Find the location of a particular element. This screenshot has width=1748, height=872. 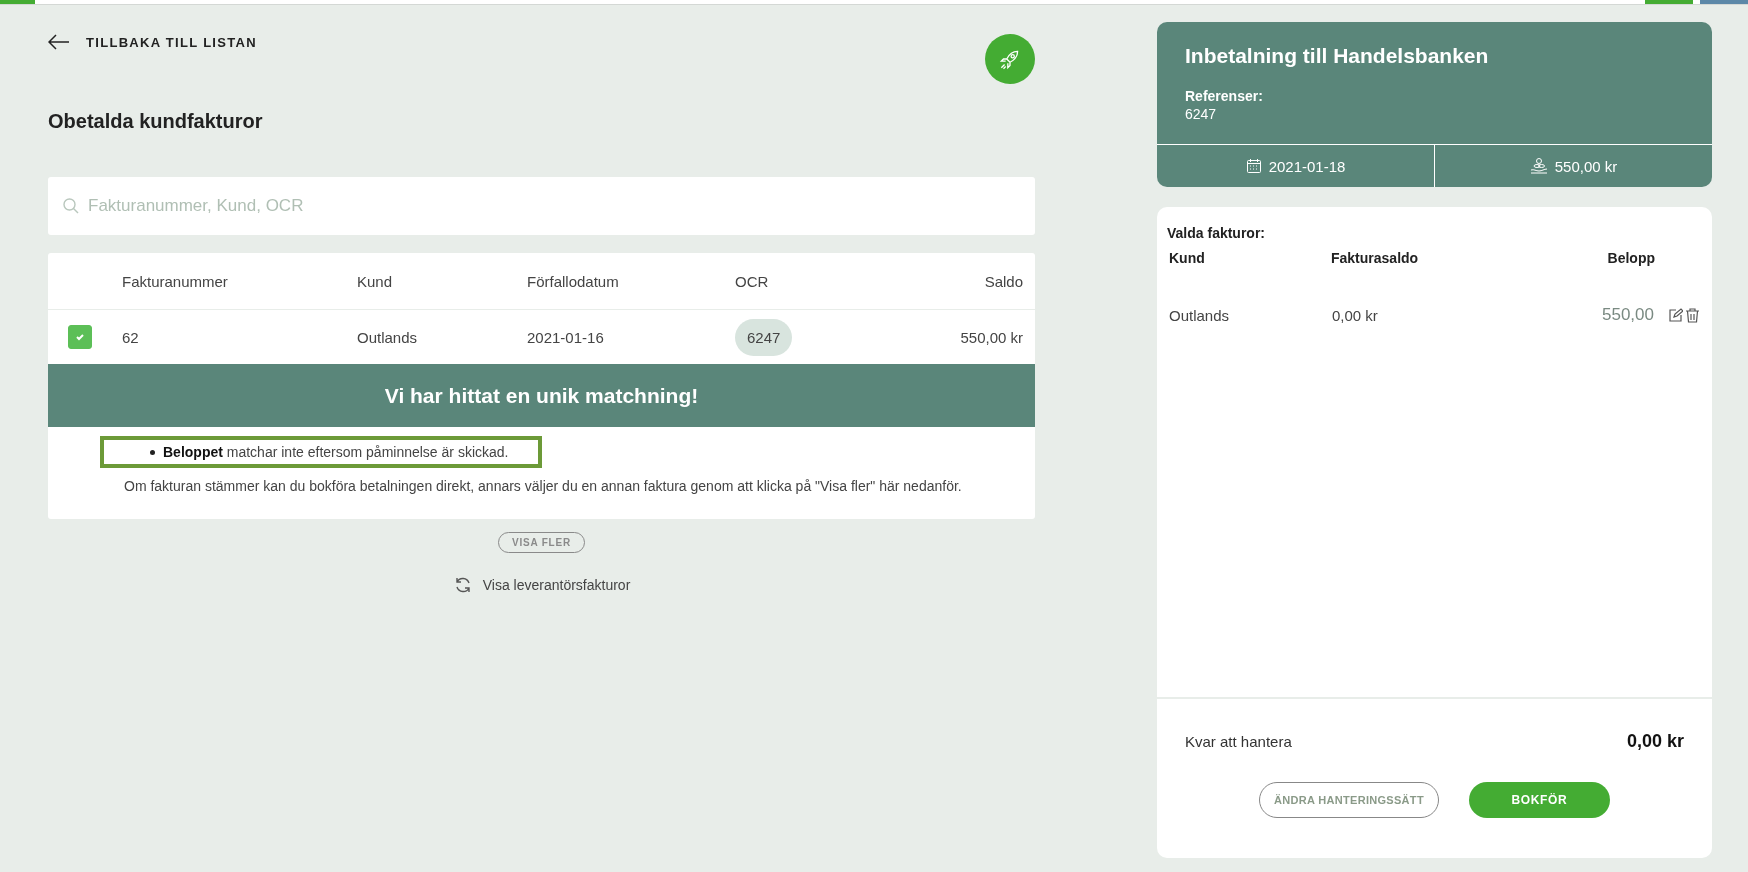

bullet-dot is located at coordinates (152, 452).